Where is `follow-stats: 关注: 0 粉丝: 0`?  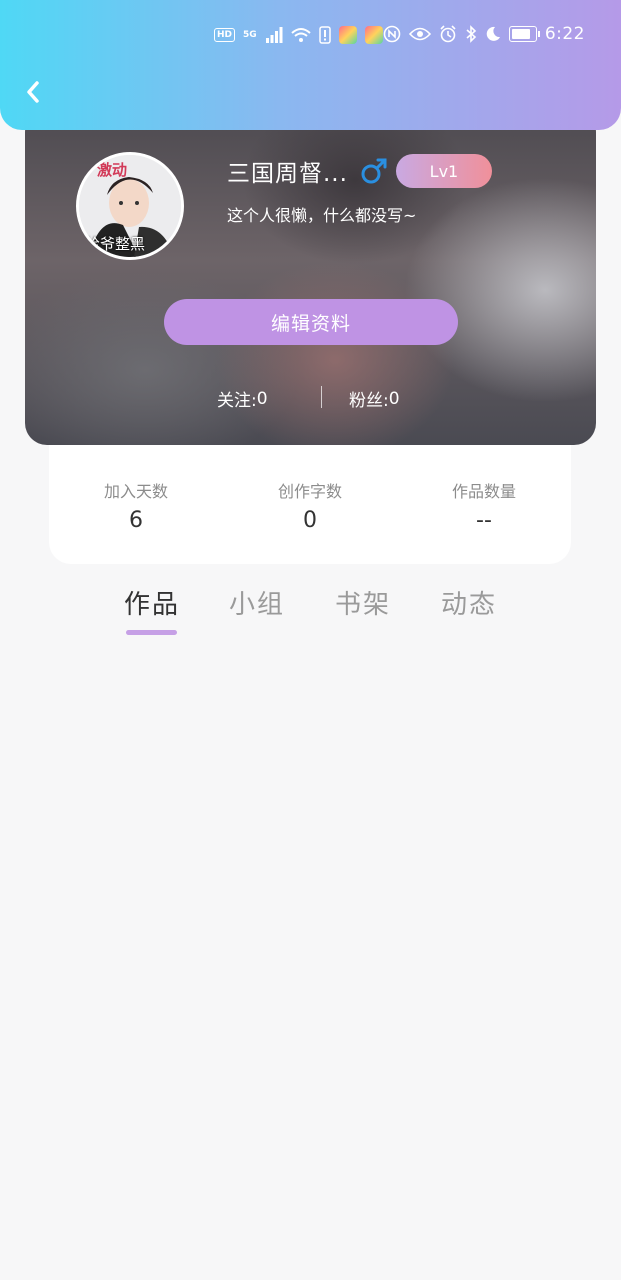
follow-stats: 关注: 0 粉丝: 0 is located at coordinates (310, 397).